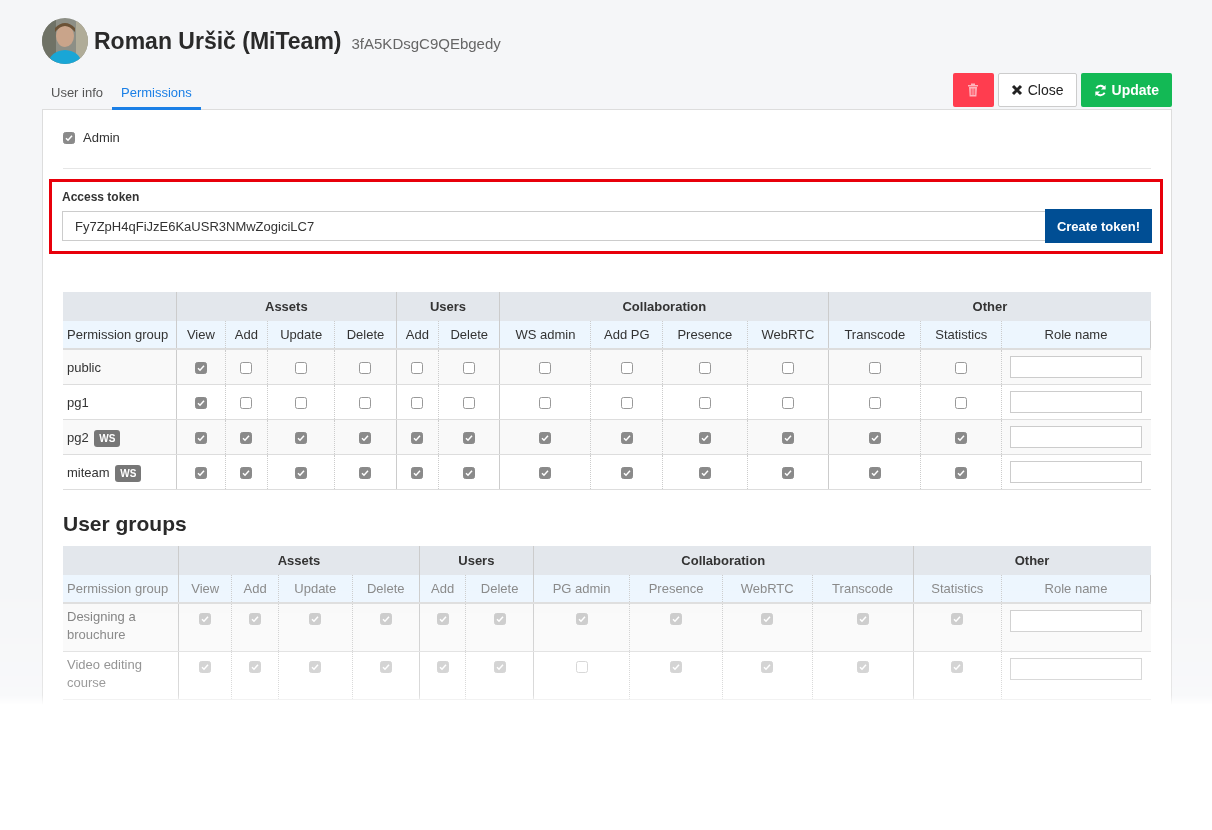 The image size is (1212, 830). I want to click on create-token-button: Create token!, so click(1098, 226).